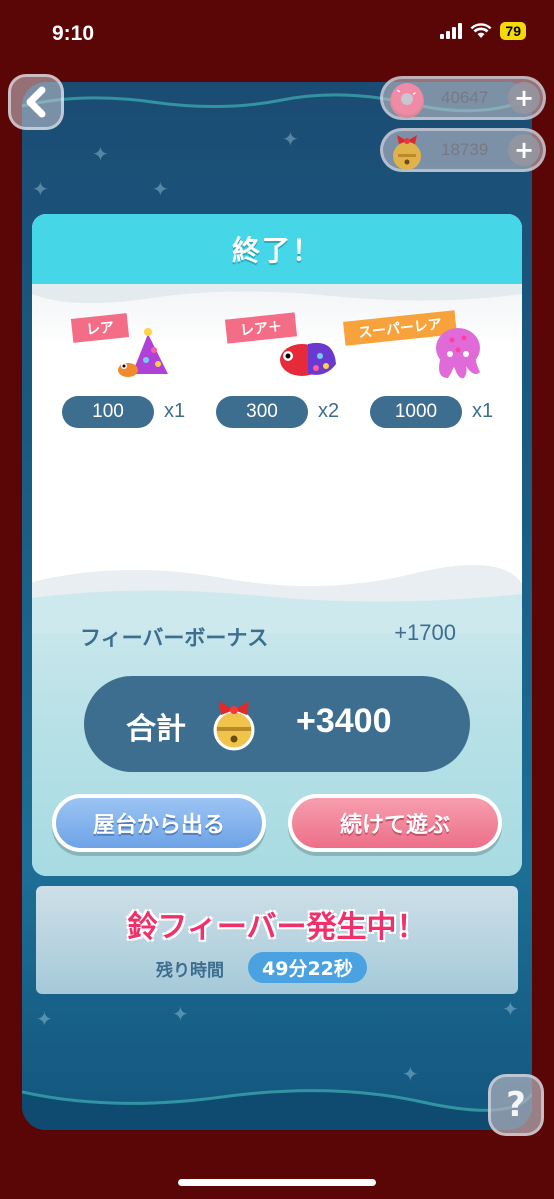 The image size is (554, 1199). I want to click on chevron-left-icon, so click(36, 102).